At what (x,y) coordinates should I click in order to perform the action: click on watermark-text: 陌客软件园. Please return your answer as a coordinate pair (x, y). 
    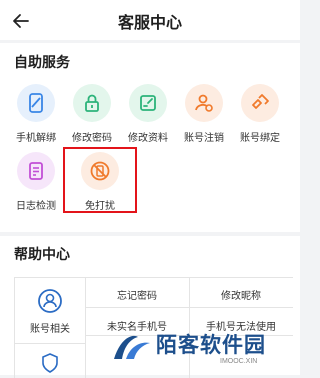
    Looking at the image, I should click on (211, 345).